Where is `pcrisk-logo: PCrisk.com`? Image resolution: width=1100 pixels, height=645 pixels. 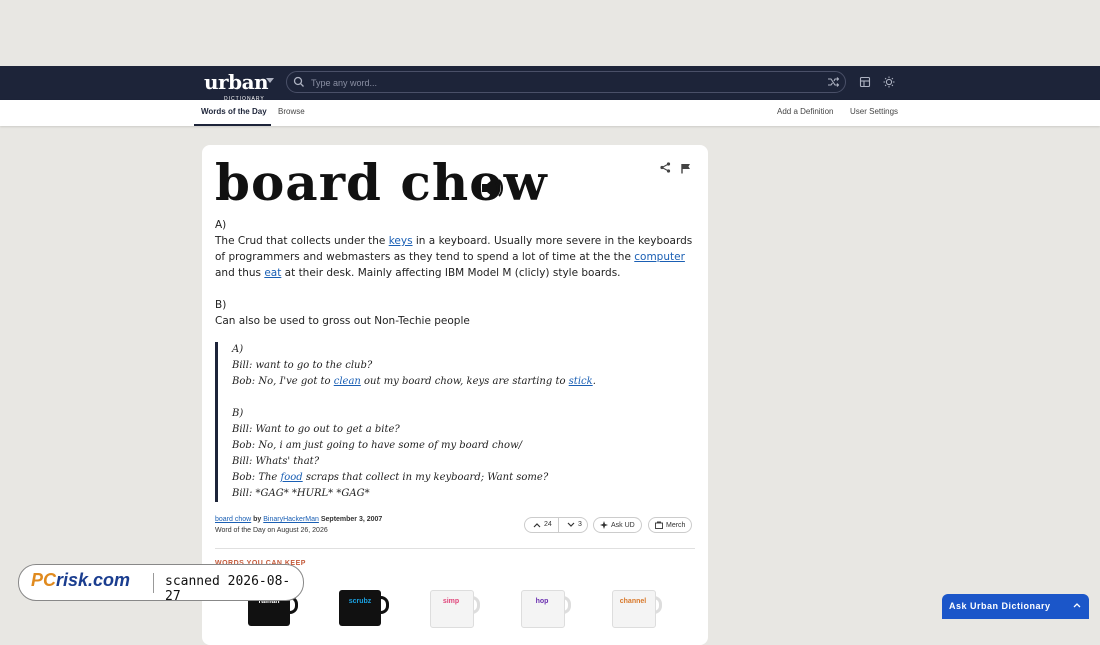 pcrisk-logo: PCrisk.com is located at coordinates (80, 580).